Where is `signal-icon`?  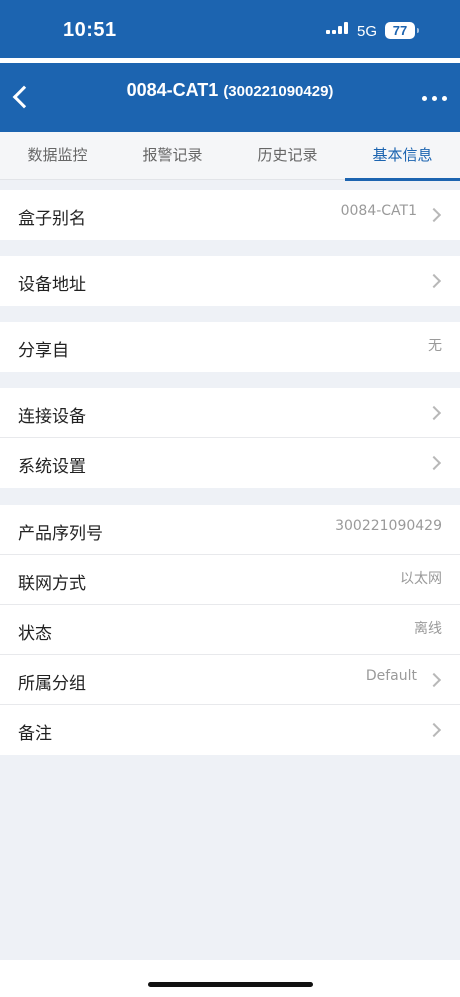
signal-icon is located at coordinates (338, 30).